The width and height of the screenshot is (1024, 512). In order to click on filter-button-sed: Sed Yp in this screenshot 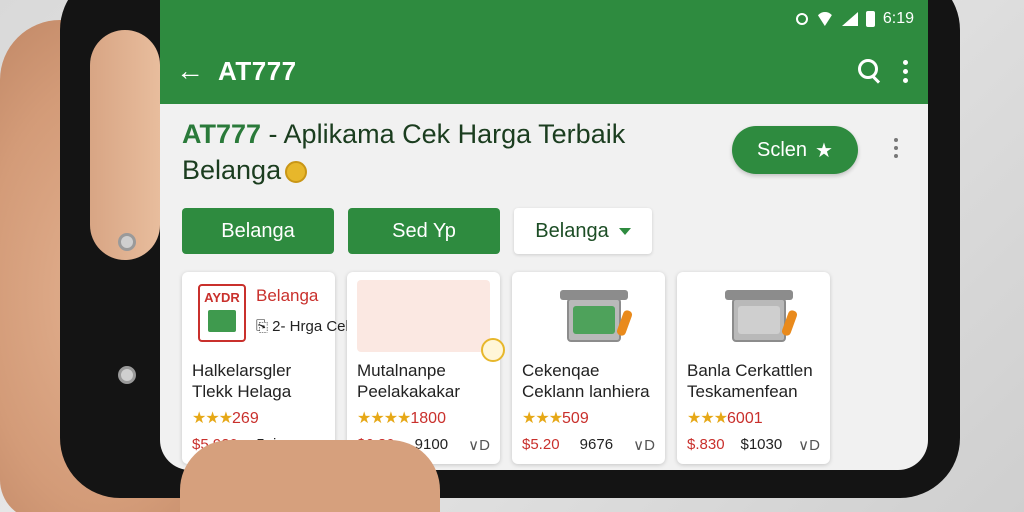, I will do `click(424, 231)`.